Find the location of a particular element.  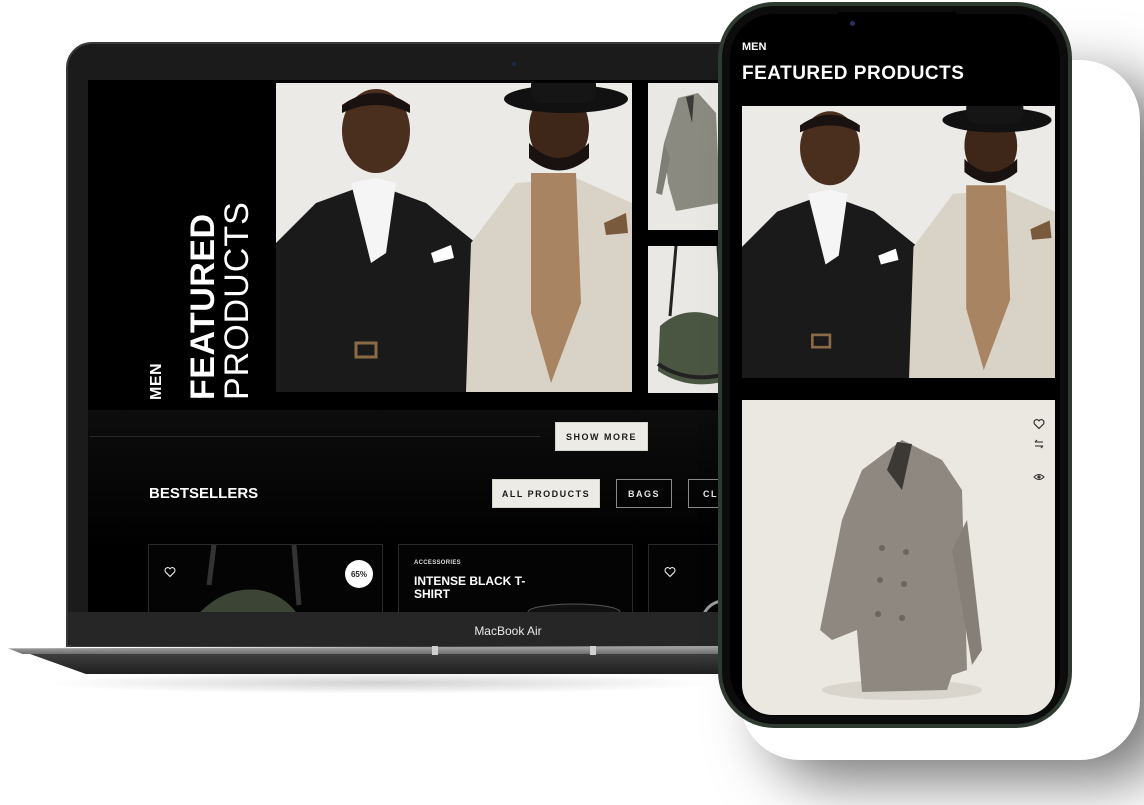

product-card: 65% is located at coordinates (265, 578).